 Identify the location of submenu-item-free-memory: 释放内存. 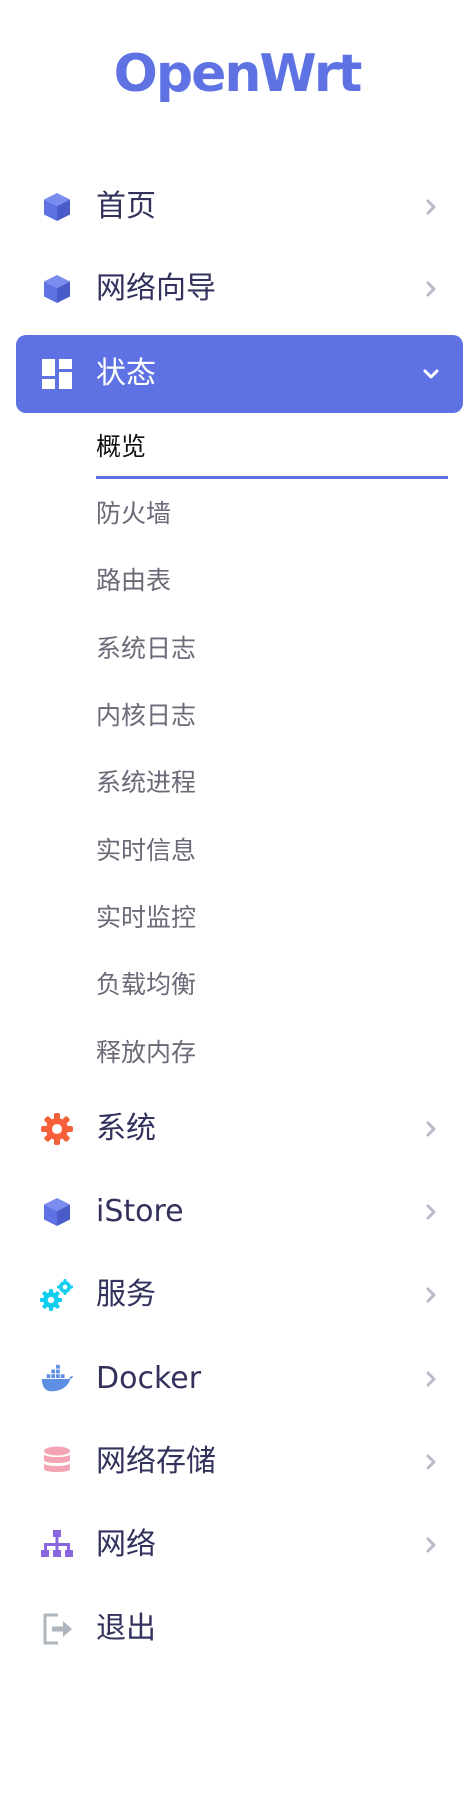
(272, 1053).